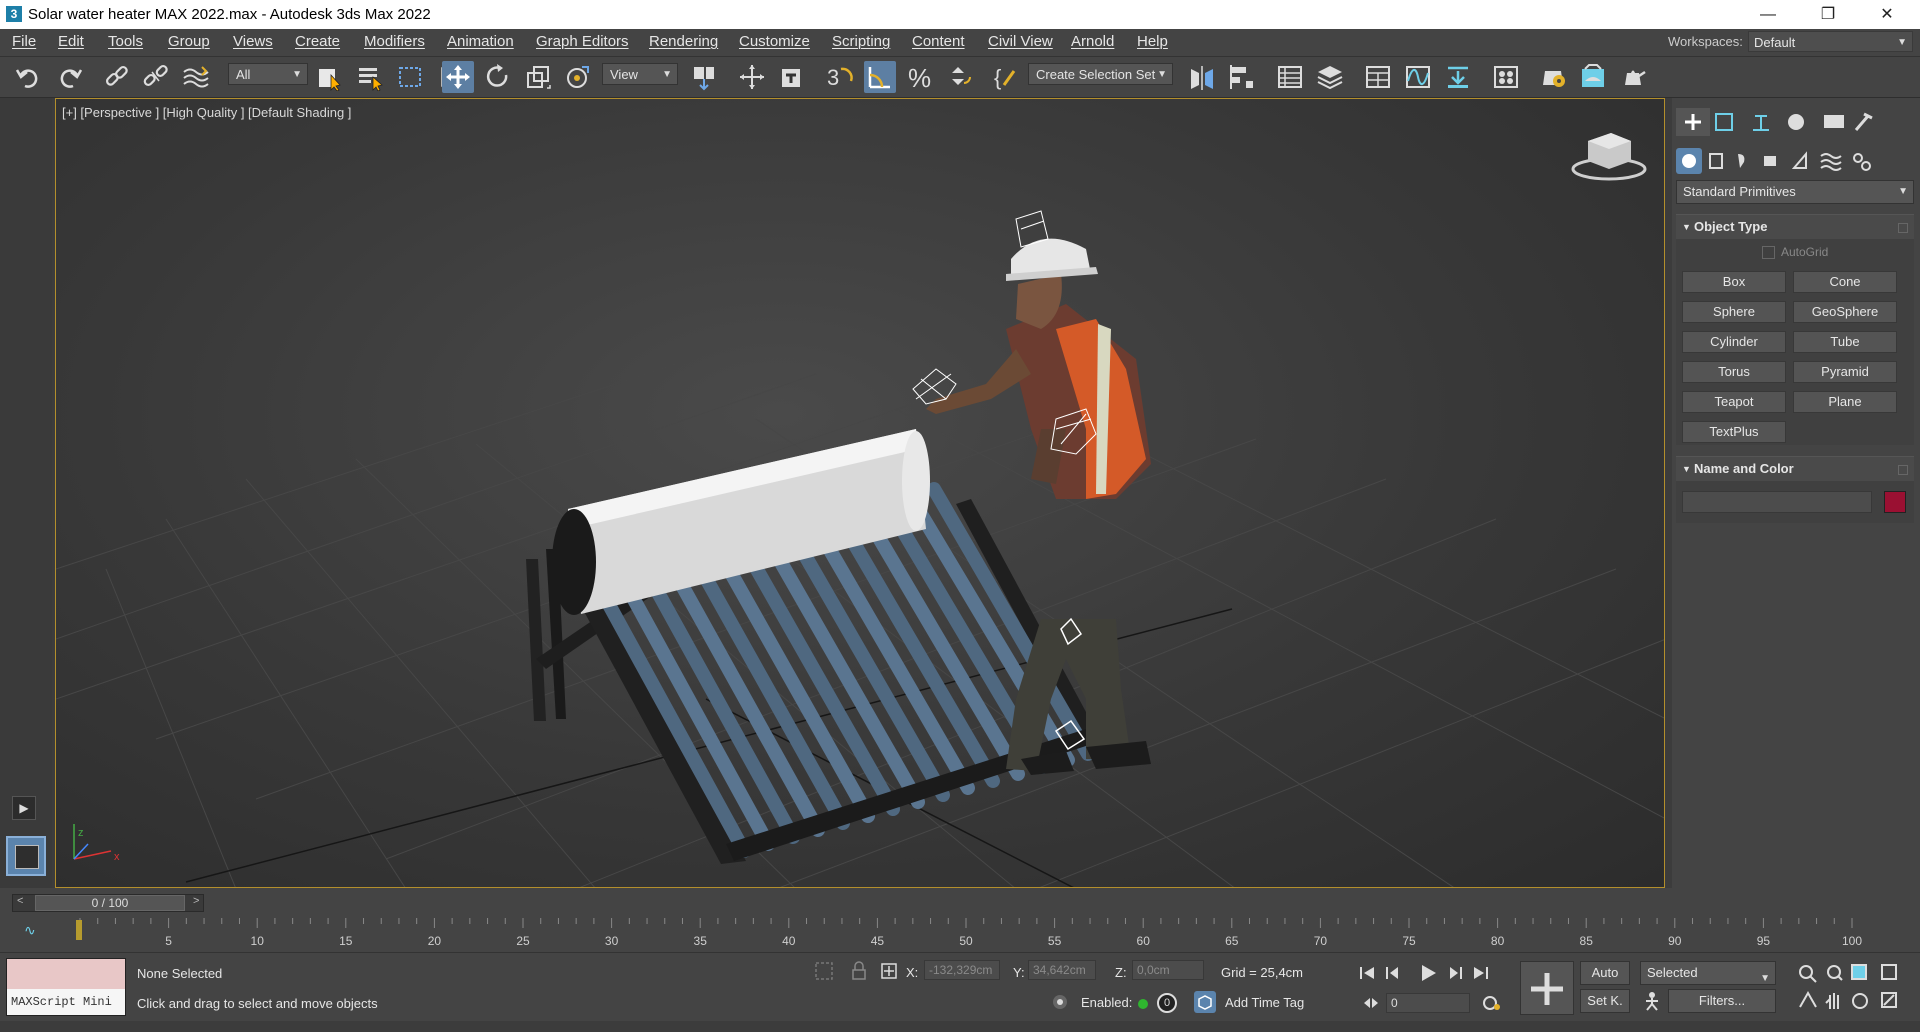 This screenshot has width=1920, height=1032. What do you see at coordinates (1708, 973) in the screenshot?
I see `key-filter-dropdown: Selected ▼` at bounding box center [1708, 973].